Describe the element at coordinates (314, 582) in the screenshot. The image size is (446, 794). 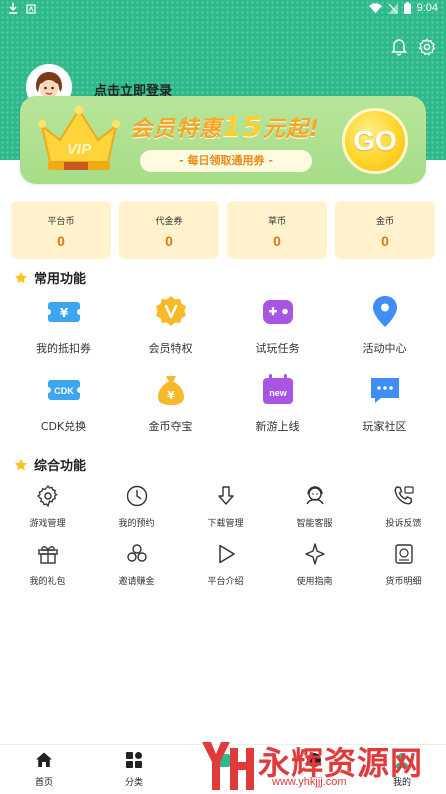
I see `general-item-label: 使用指南` at that location.